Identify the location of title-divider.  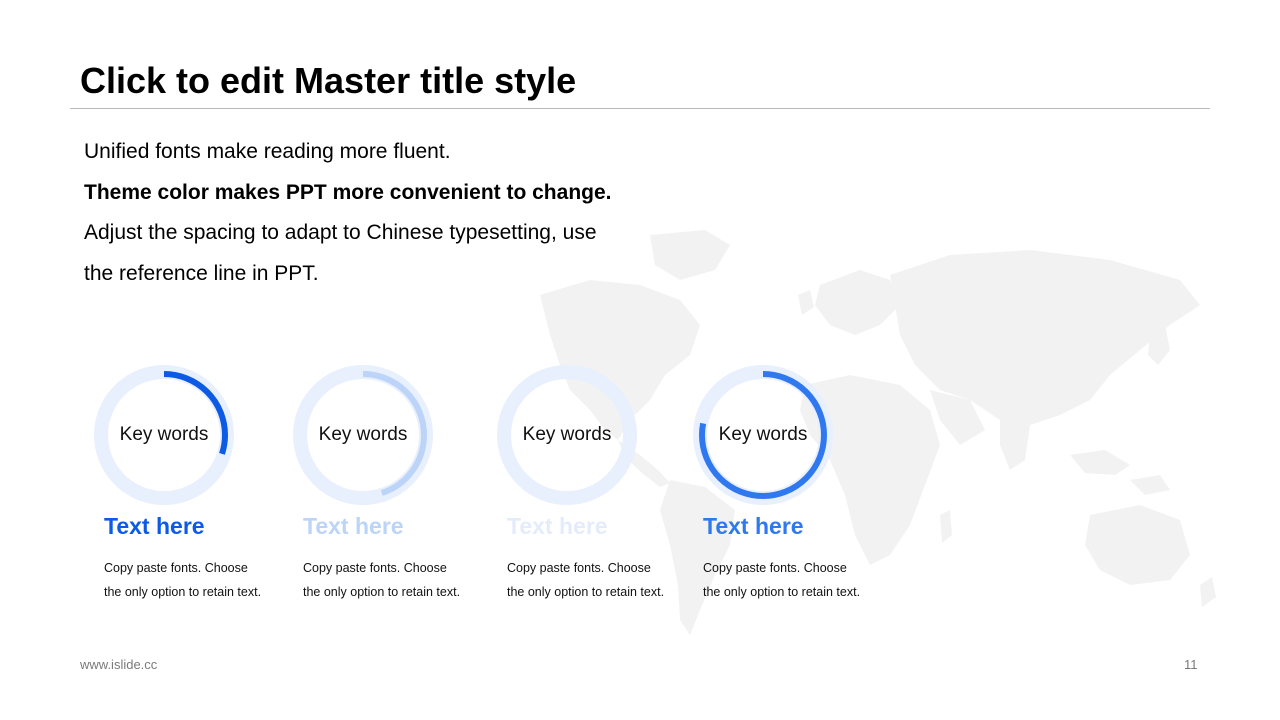
(640, 108).